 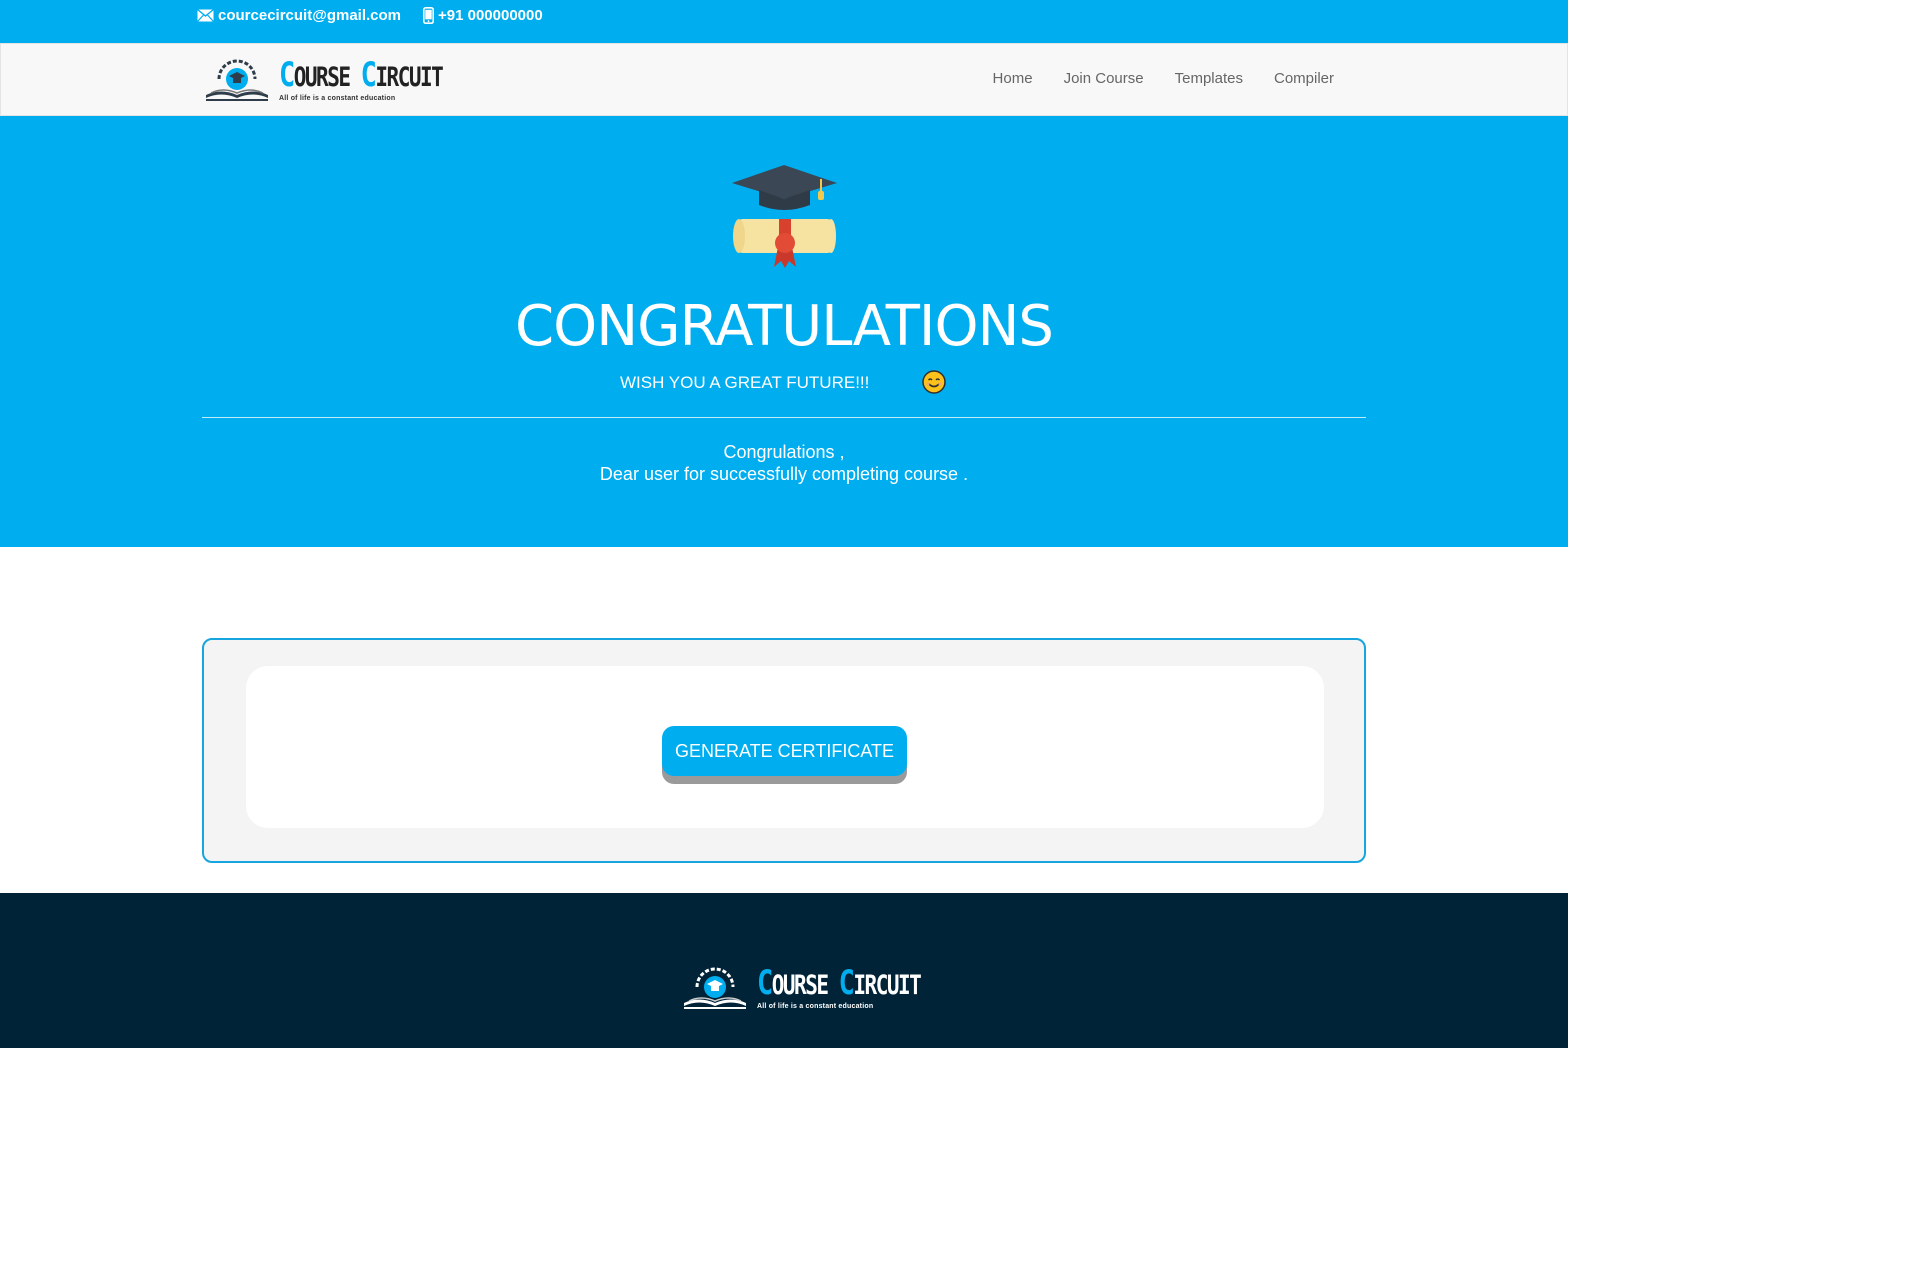 I want to click on certificate-panel-inner: GENERATE CERTIFICATE, so click(x=785, y=747).